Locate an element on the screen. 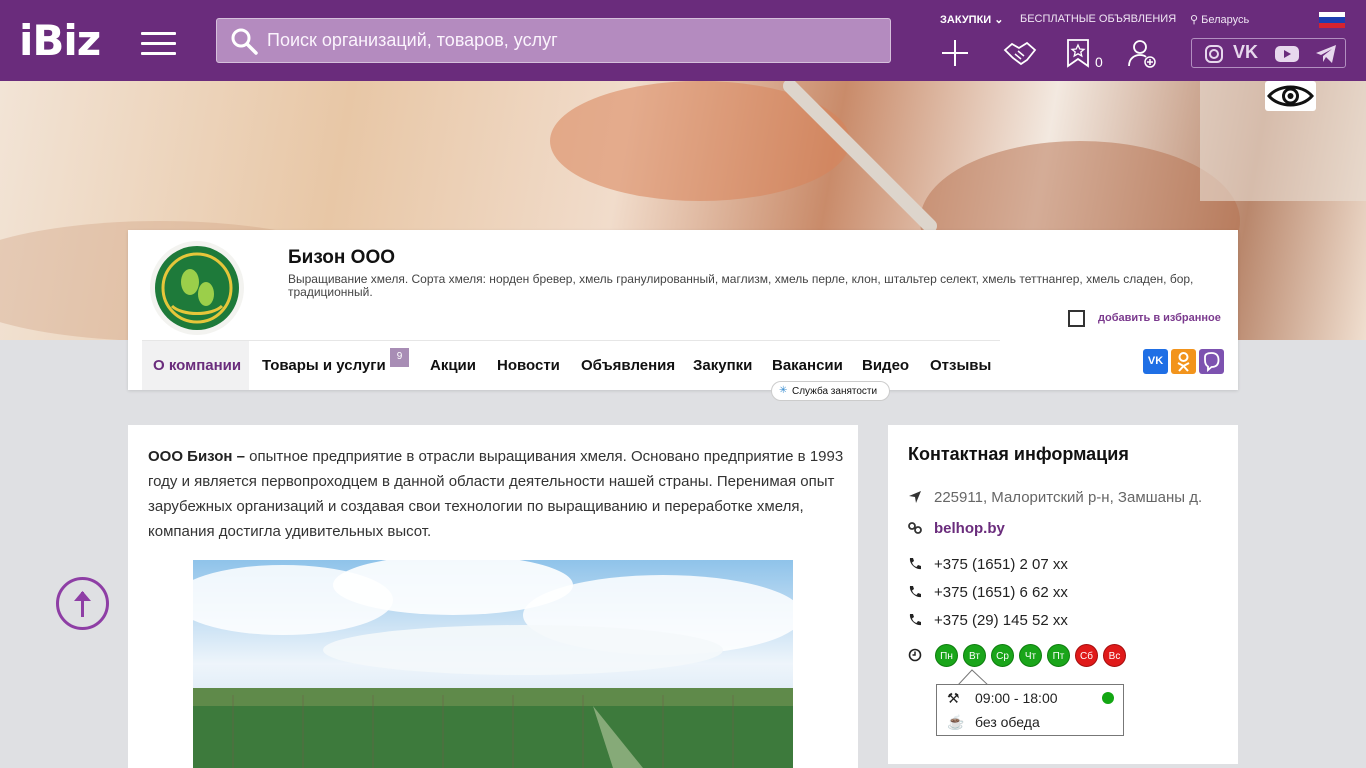 This screenshot has height=768, width=1366. tools-icon: ⚒ is located at coordinates (953, 698).